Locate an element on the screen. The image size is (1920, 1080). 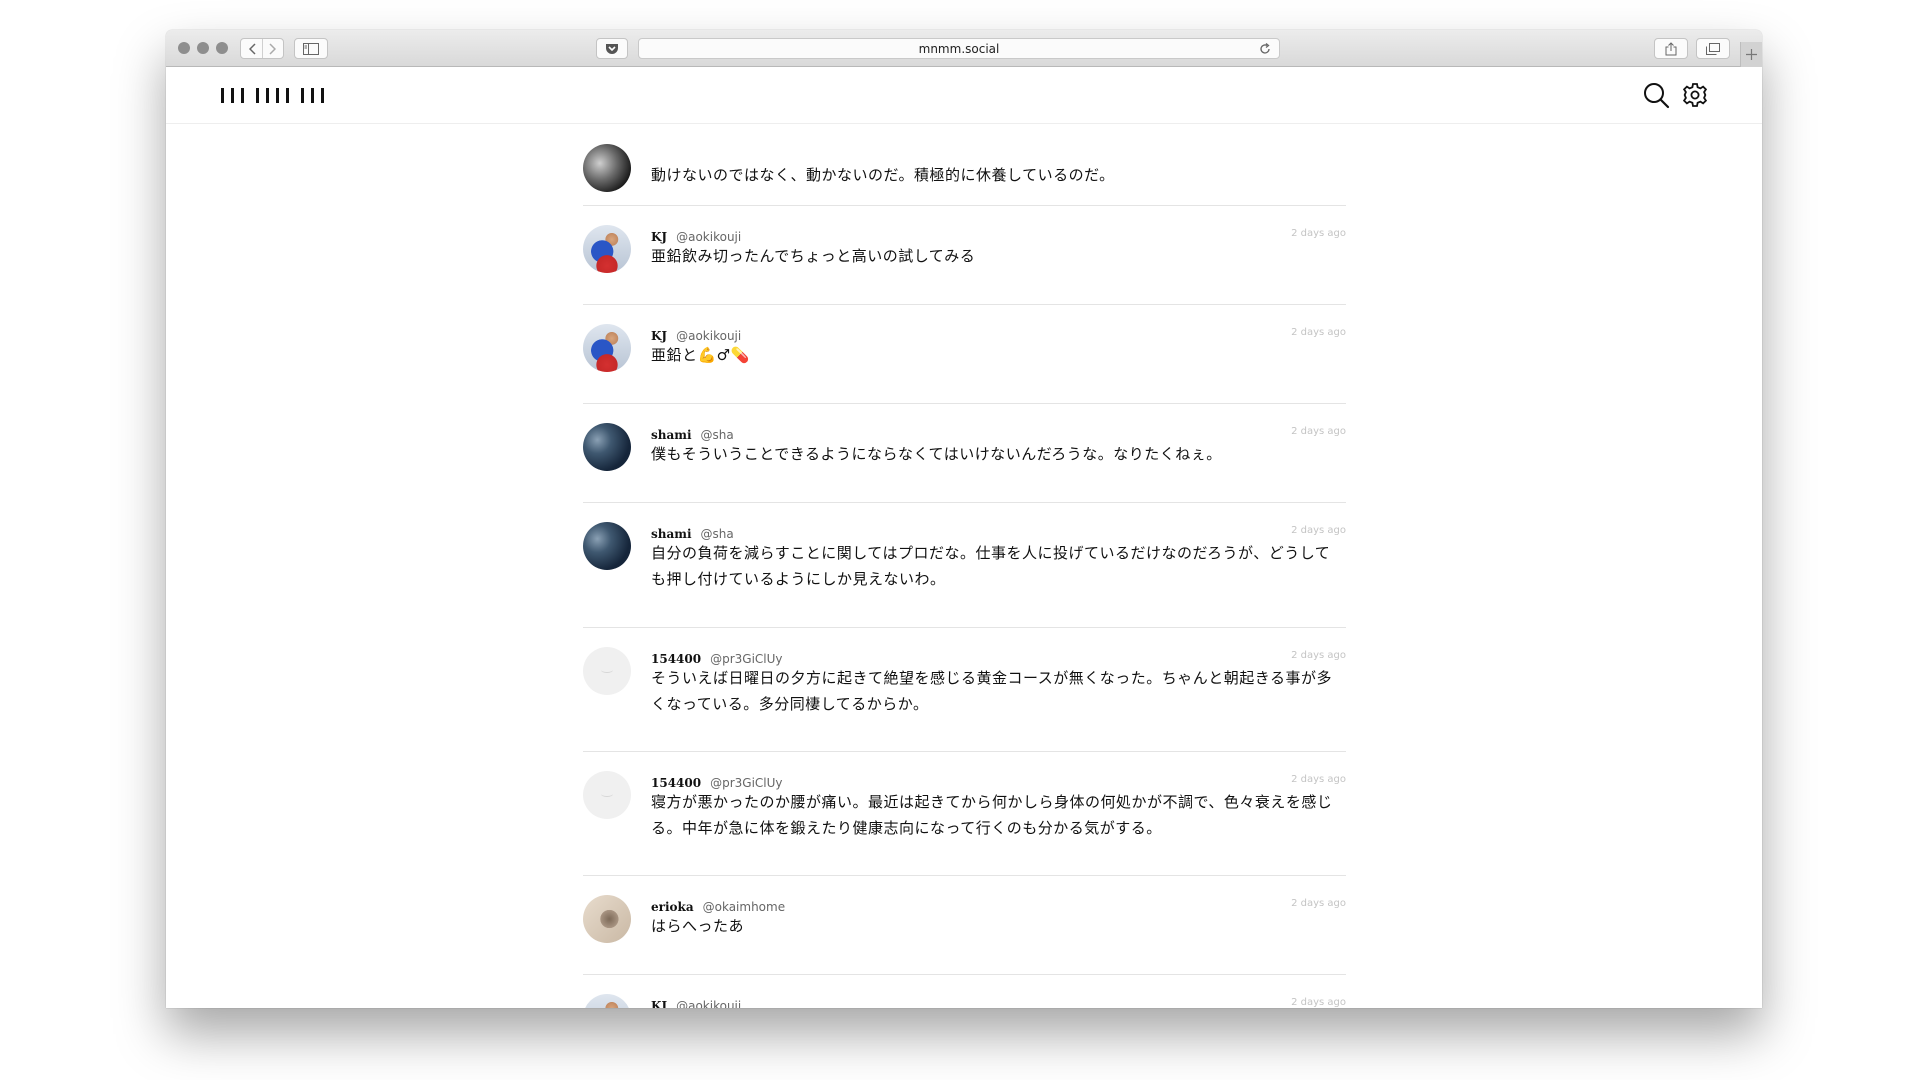
post: 動けないのではなく、動かないのだ。積極的に休養しているのだ。 is located at coordinates (964, 165).